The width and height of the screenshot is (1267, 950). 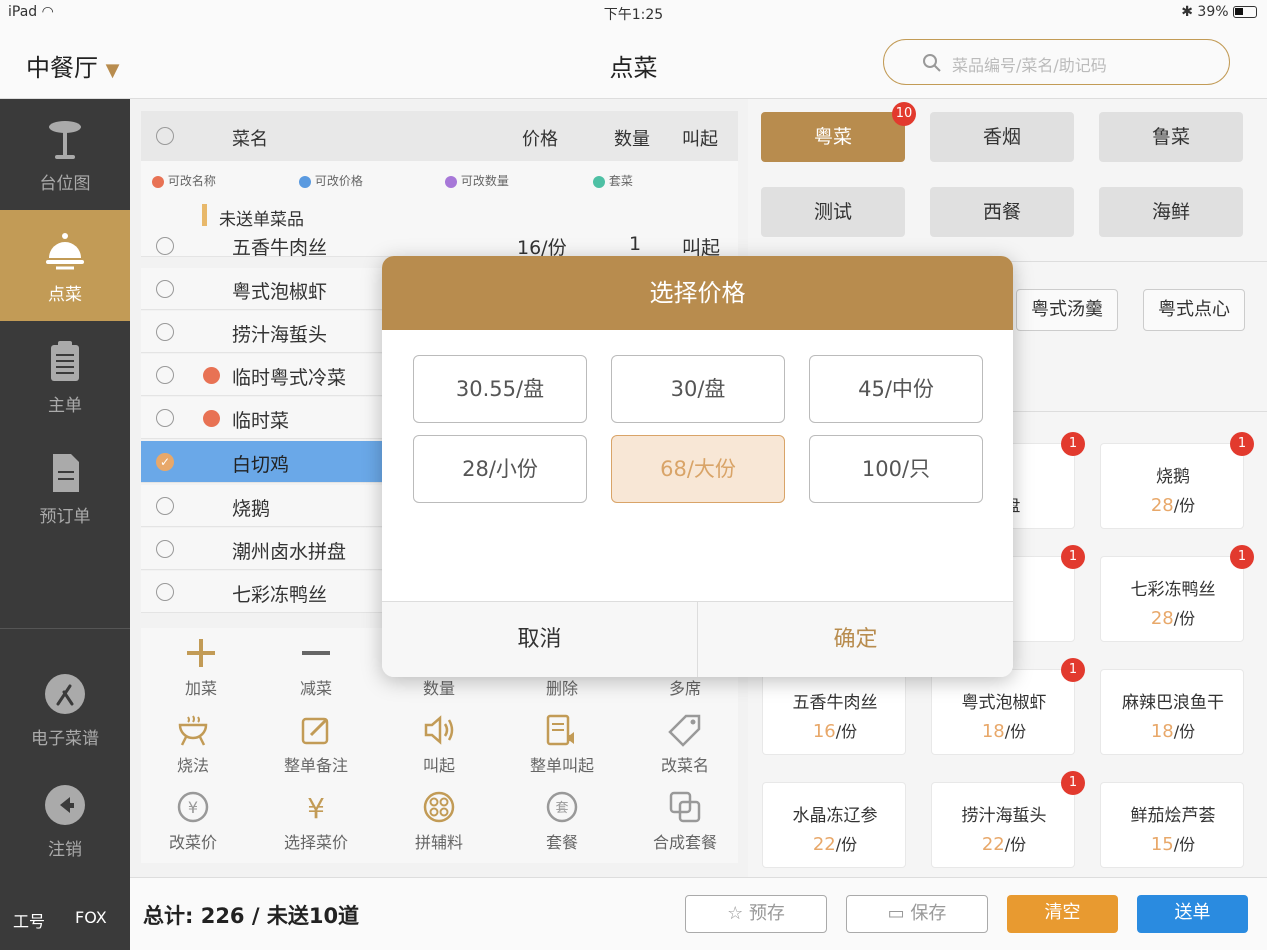 I want to click on document-icon, so click(x=66, y=473).